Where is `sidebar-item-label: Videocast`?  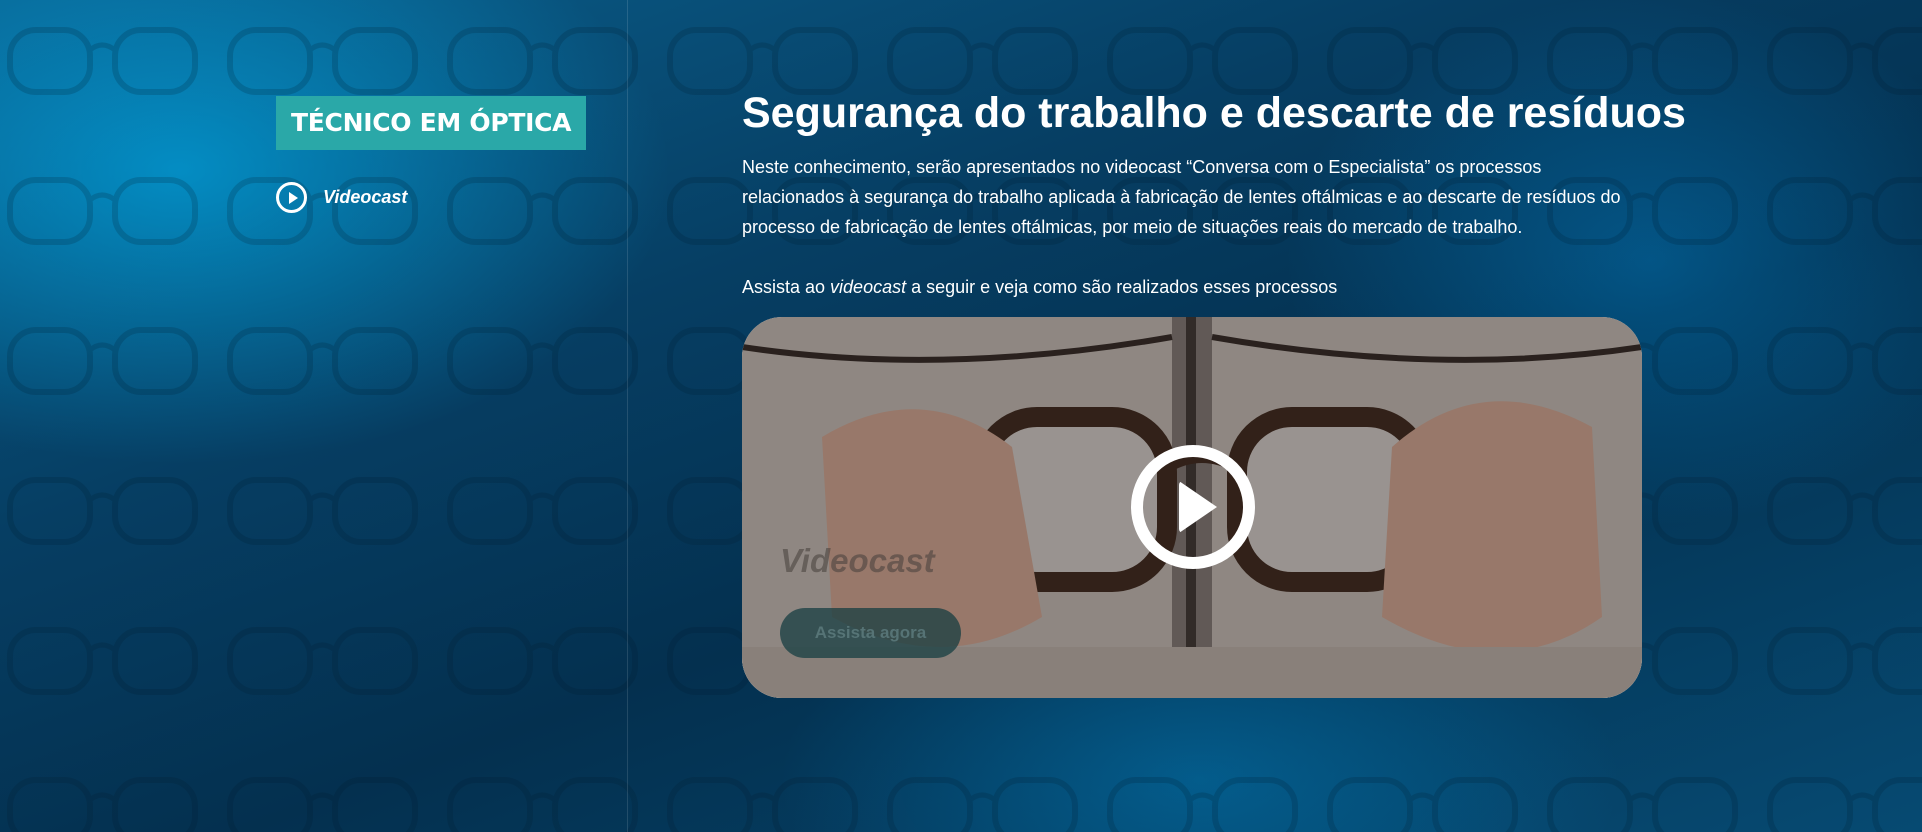
sidebar-item-label: Videocast is located at coordinates (365, 197).